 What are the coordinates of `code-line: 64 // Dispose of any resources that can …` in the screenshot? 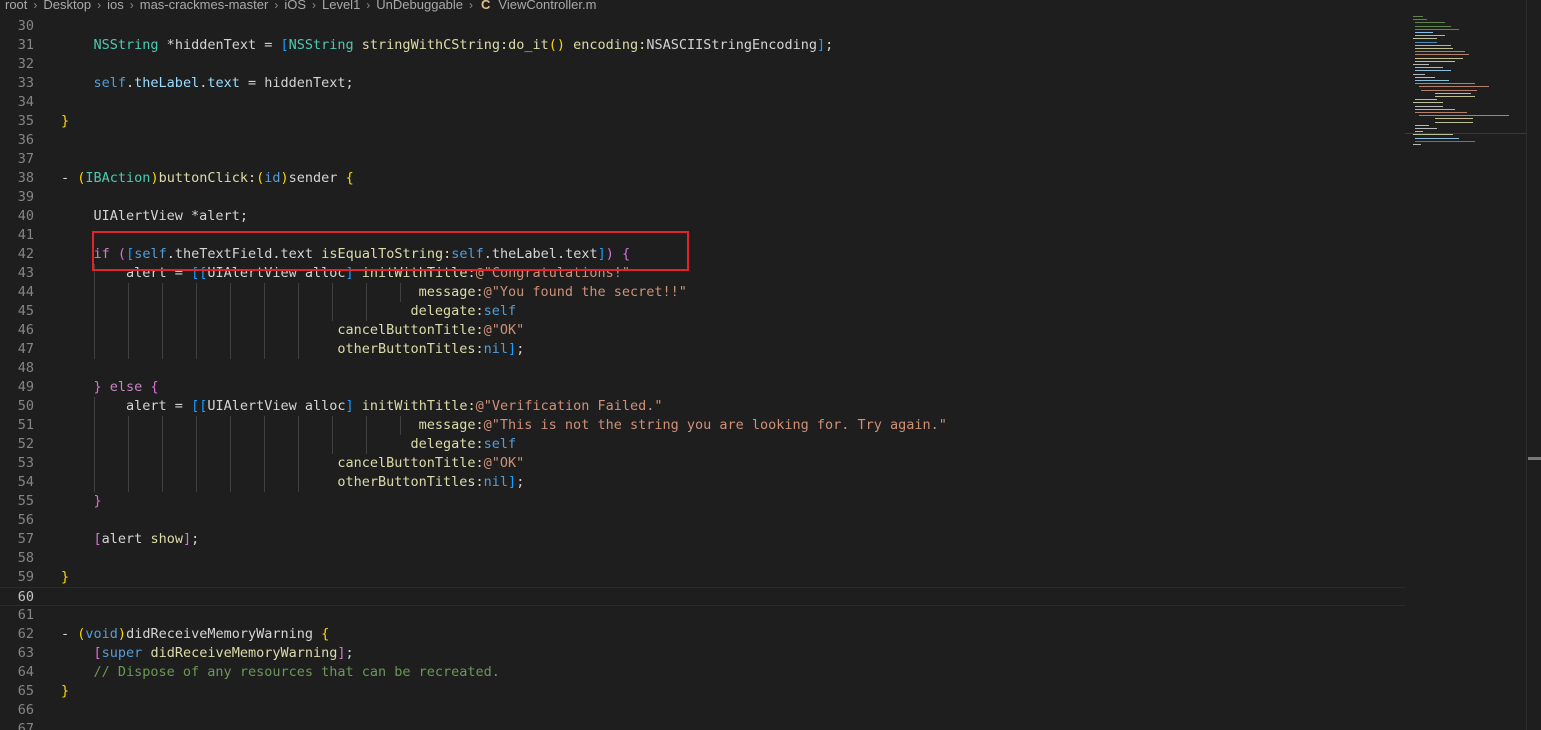 It's located at (702, 672).